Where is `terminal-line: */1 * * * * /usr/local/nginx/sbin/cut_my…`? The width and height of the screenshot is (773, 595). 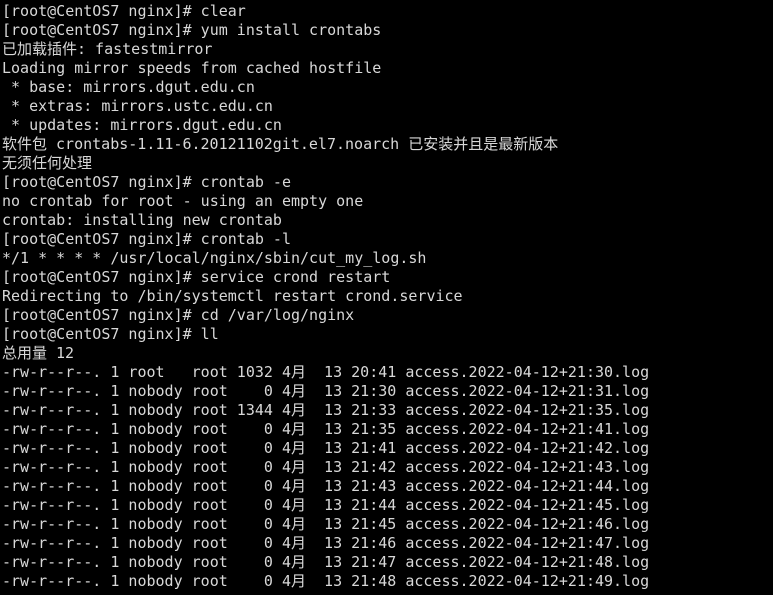 terminal-line: */1 * * * * /usr/local/nginx/sbin/cut_my… is located at coordinates (214, 258).